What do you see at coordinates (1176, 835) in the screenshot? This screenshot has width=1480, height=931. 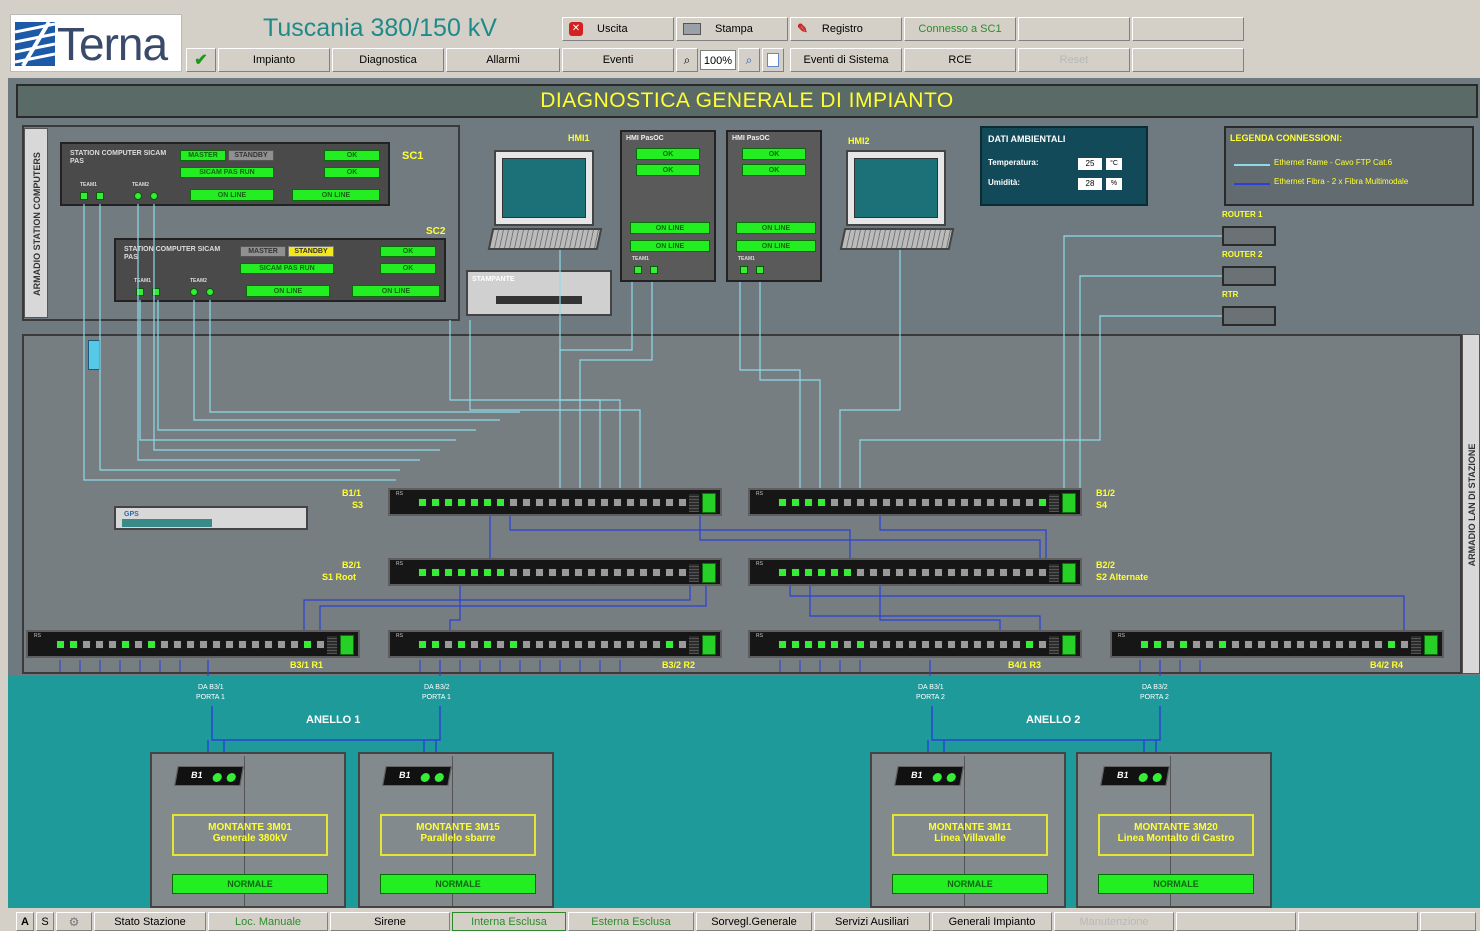 I see `bay-title-box: MONTANTE 3M20 Linea Montalto di Castro` at bounding box center [1176, 835].